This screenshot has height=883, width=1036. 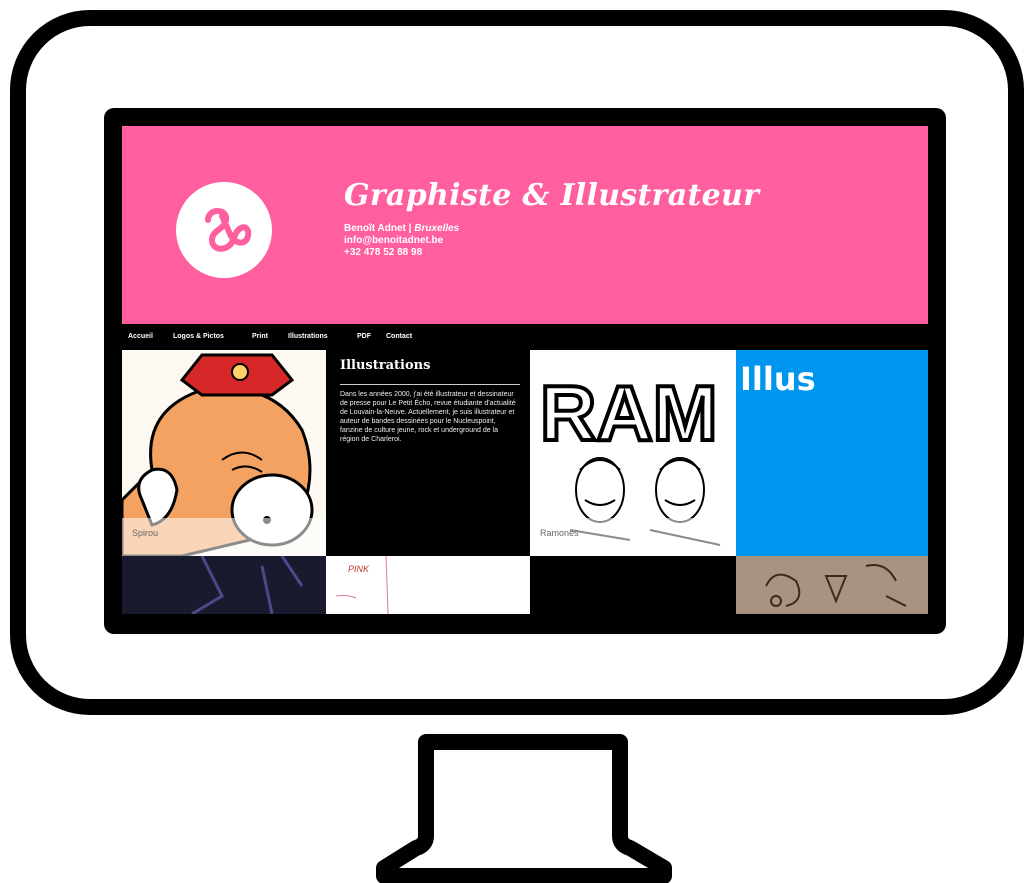 What do you see at coordinates (364, 336) in the screenshot?
I see `nav-item-pdf: PDF` at bounding box center [364, 336].